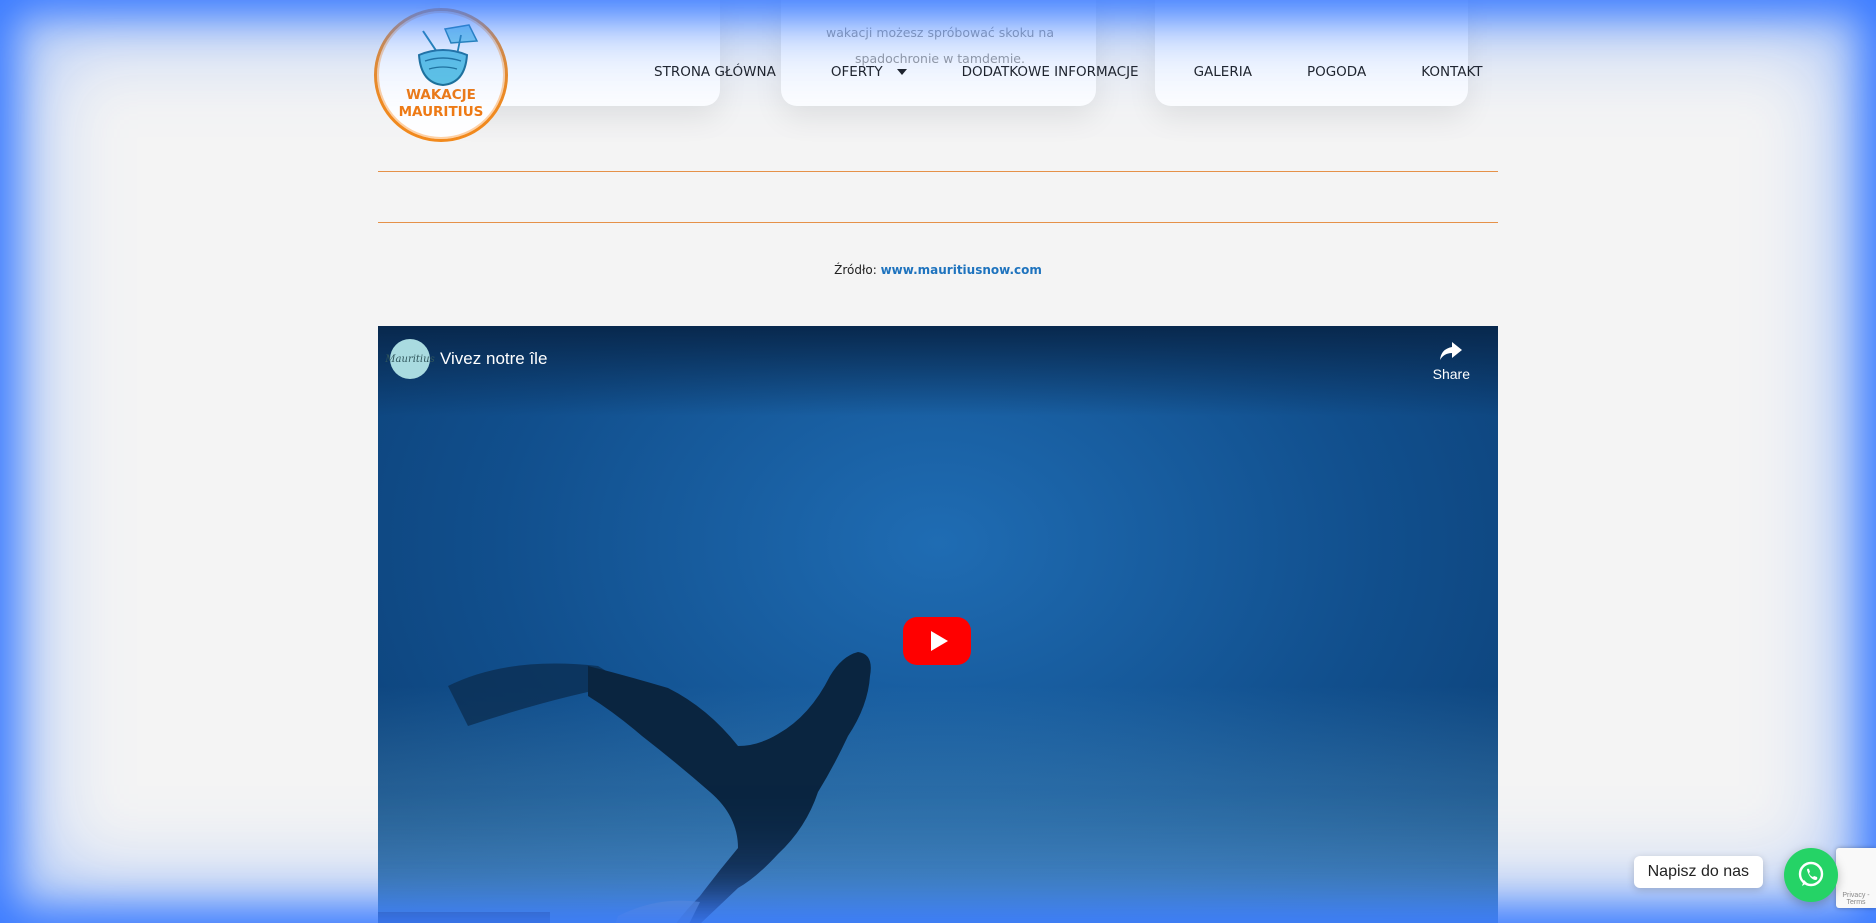 This screenshot has width=1876, height=923. I want to click on share-label: Share, so click(1451, 374).